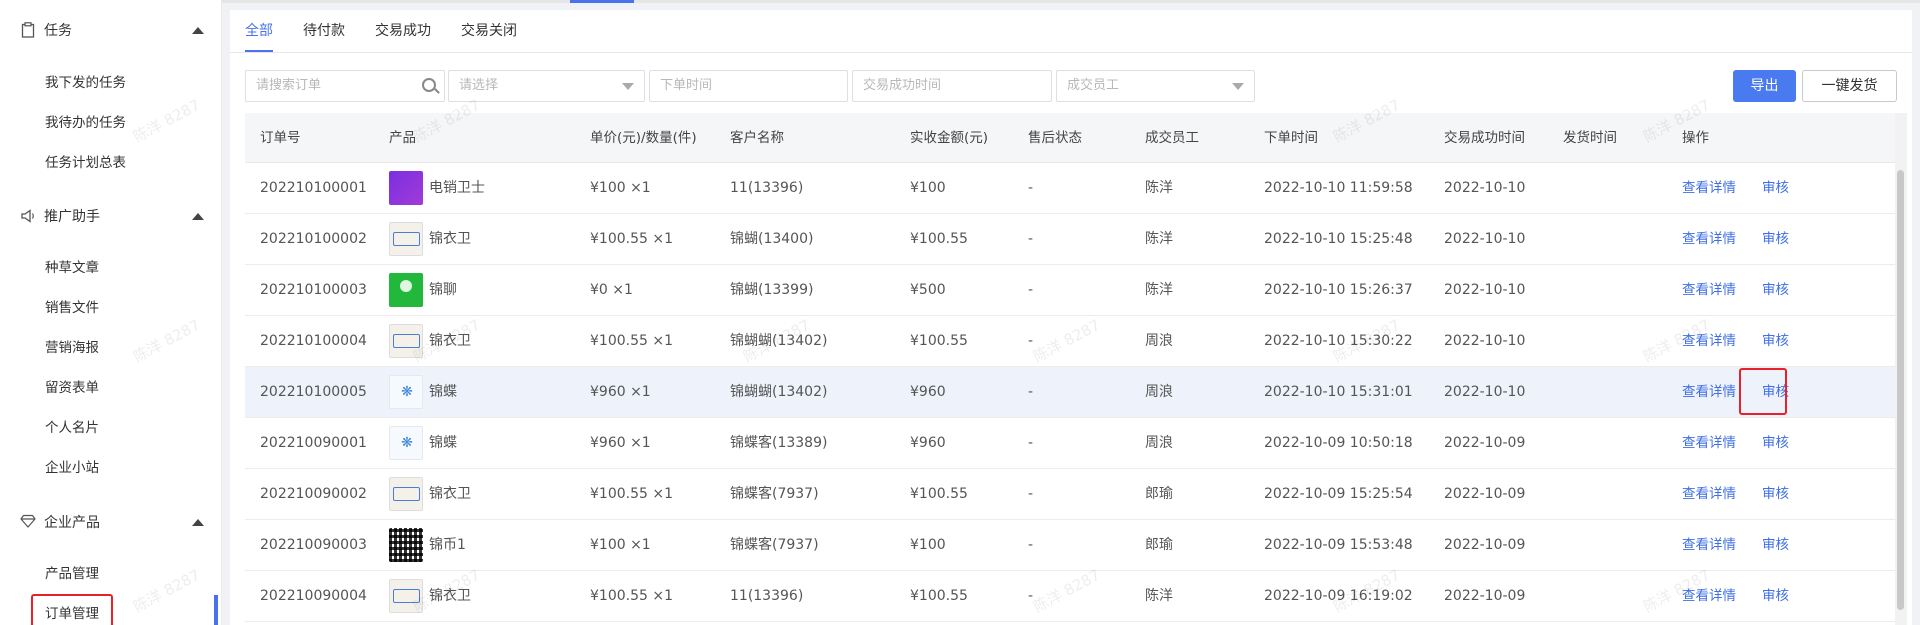 The image size is (1920, 625). Describe the element at coordinates (1695, 138) in the screenshot. I see `col-actions: 操作` at that location.